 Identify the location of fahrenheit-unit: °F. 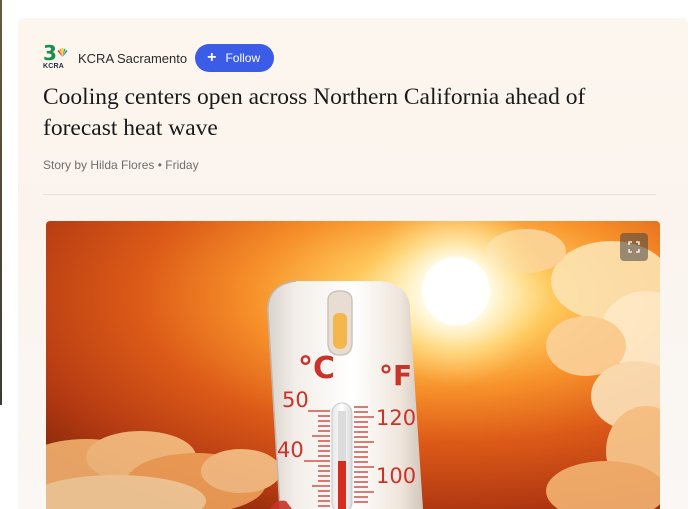
(395, 375).